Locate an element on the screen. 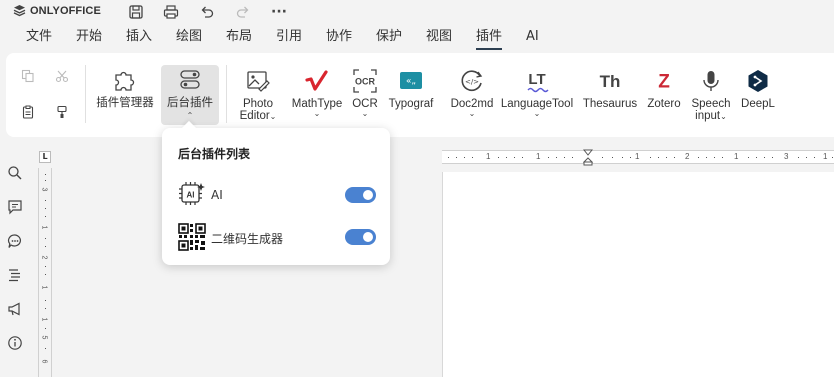 The width and height of the screenshot is (834, 377). vruler-number: 2 is located at coordinates (44, 257).